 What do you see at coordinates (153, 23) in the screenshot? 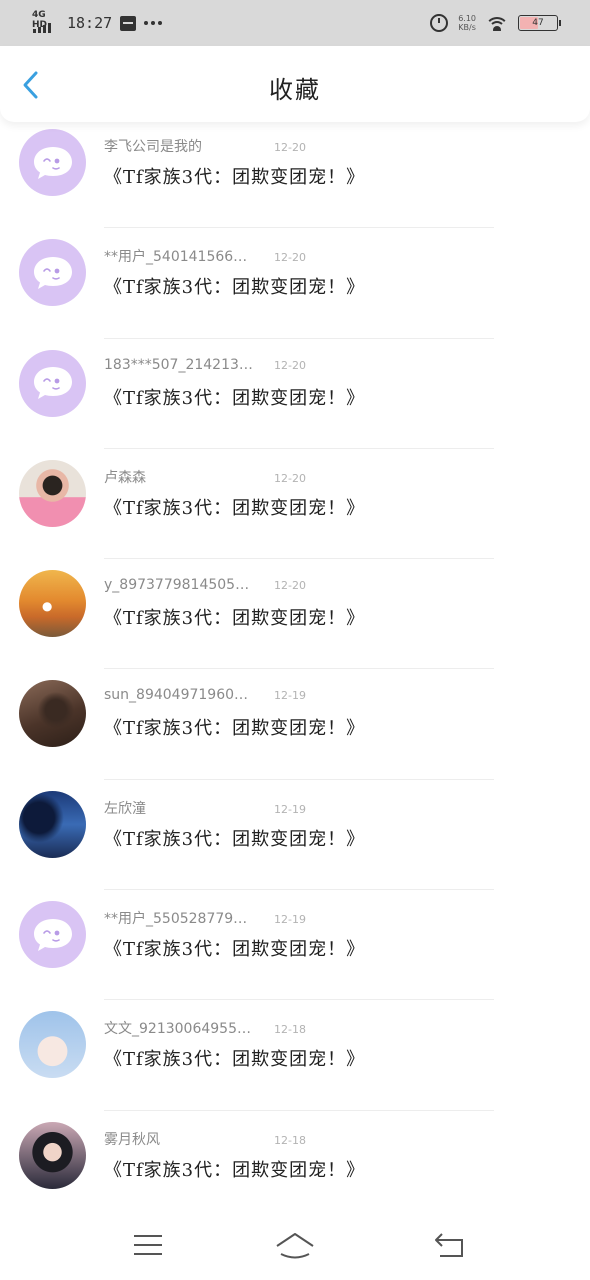
I see `more-icon` at bounding box center [153, 23].